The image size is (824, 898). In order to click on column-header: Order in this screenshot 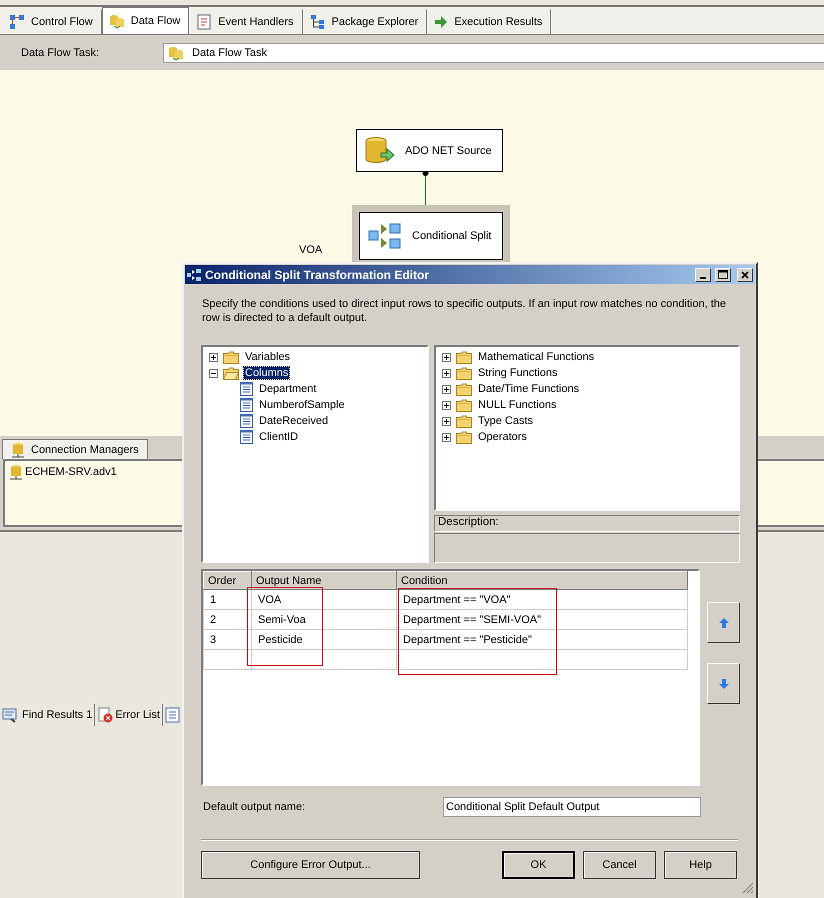, I will do `click(228, 581)`.